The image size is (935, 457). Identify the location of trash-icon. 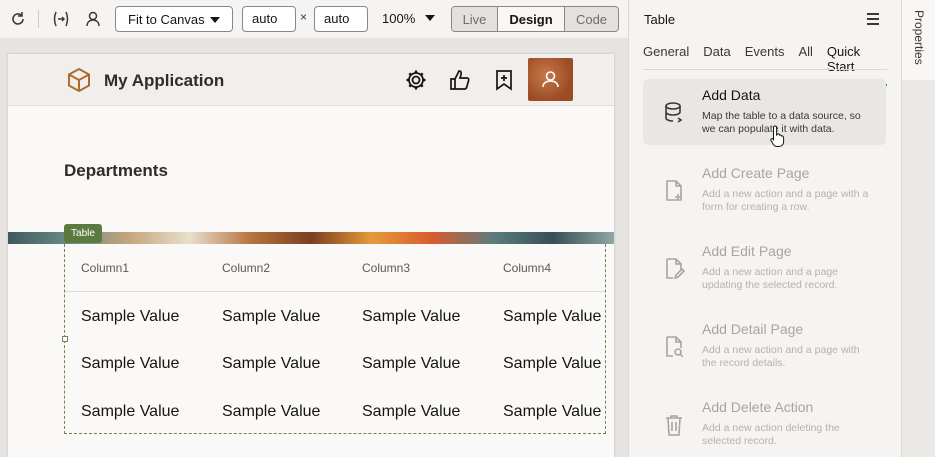
(674, 425).